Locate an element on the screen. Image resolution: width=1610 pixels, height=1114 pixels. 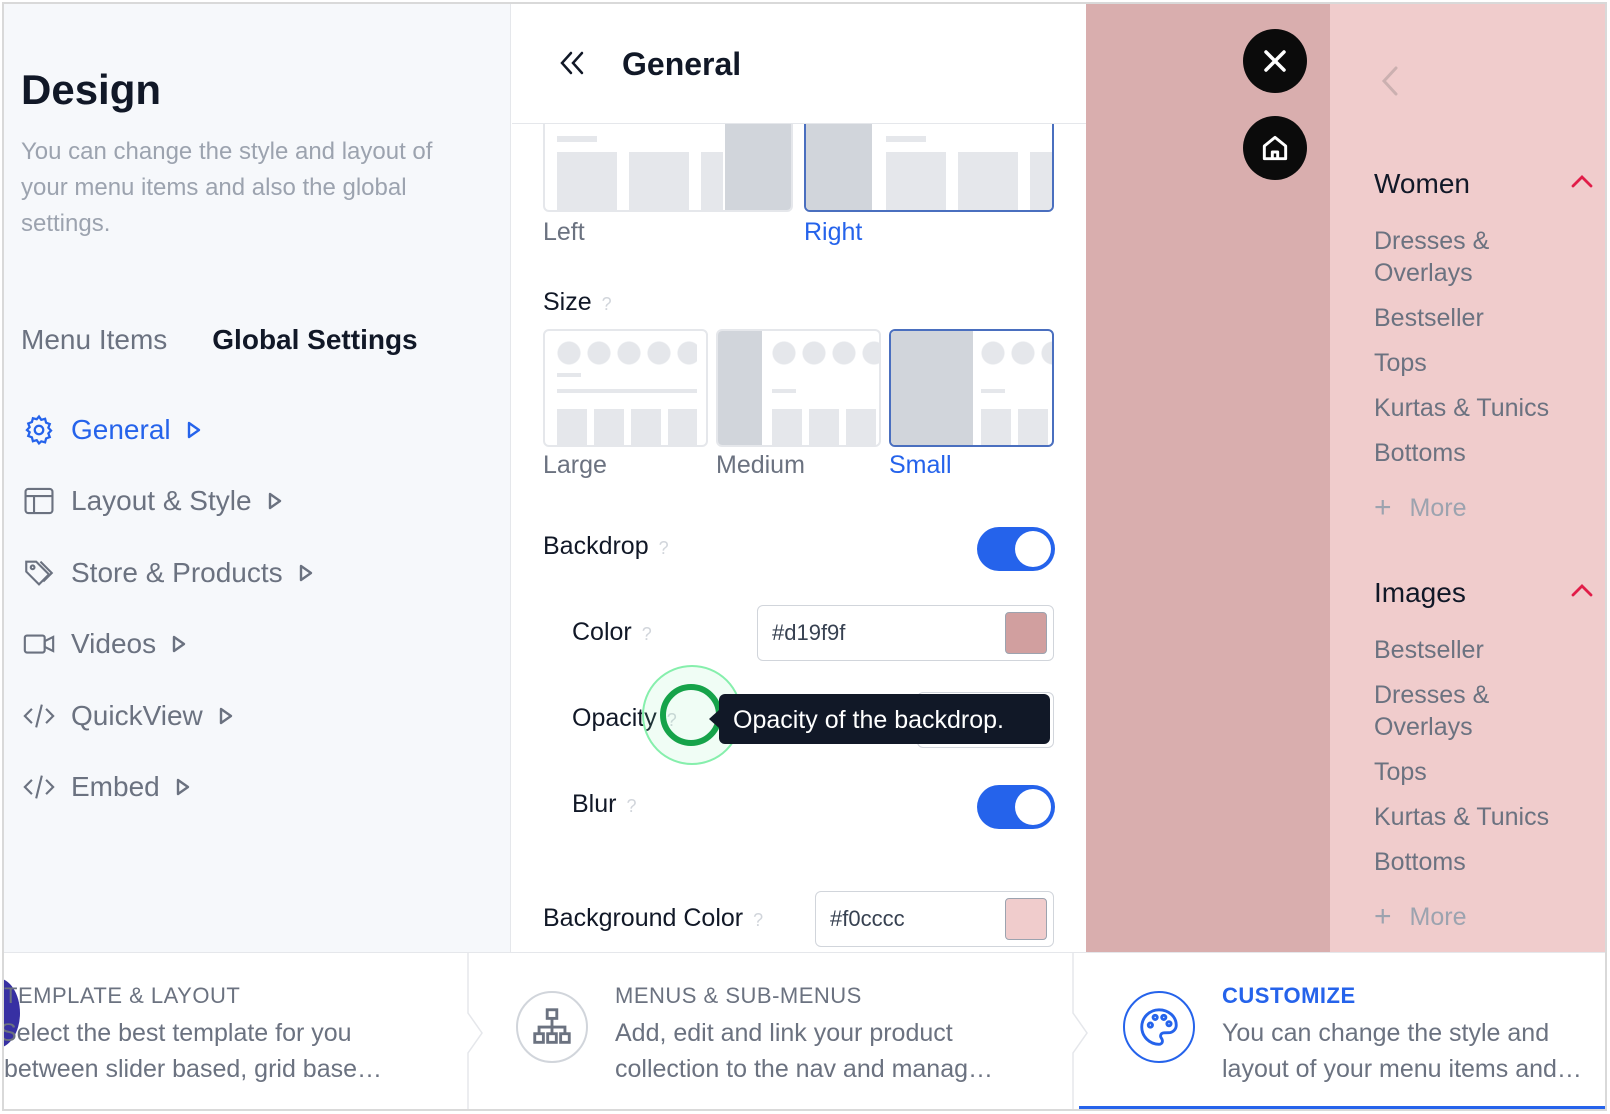
nav-label-general: General is located at coordinates (121, 429).